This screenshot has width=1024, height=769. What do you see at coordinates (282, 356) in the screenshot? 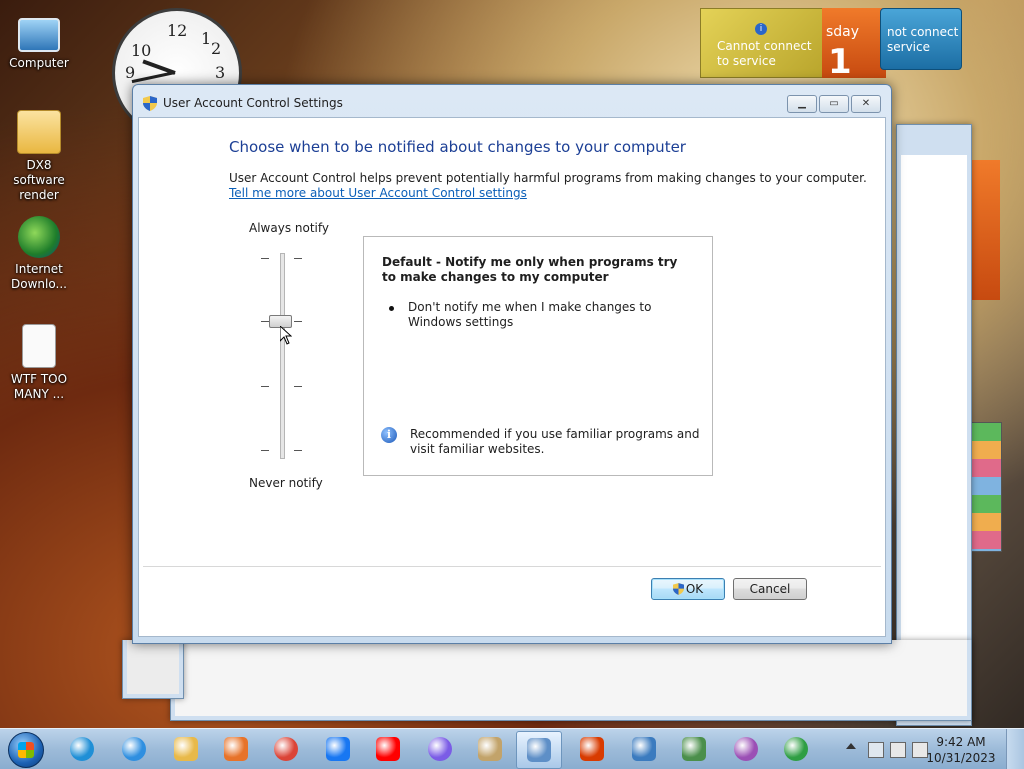
I see `notification-level-slider-track` at bounding box center [282, 356].